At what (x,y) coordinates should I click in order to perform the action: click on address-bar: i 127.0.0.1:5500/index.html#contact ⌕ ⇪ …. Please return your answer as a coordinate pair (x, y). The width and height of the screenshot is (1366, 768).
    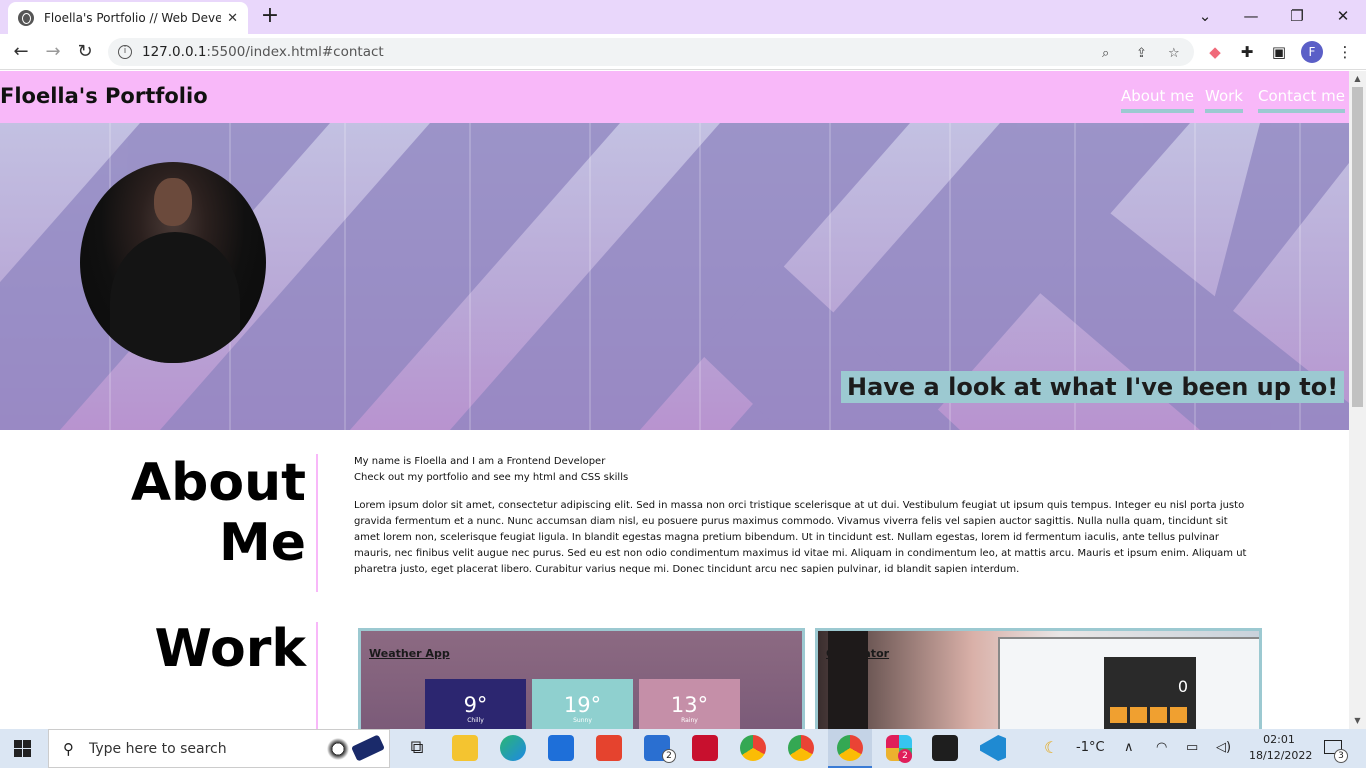
    Looking at the image, I should click on (651, 52).